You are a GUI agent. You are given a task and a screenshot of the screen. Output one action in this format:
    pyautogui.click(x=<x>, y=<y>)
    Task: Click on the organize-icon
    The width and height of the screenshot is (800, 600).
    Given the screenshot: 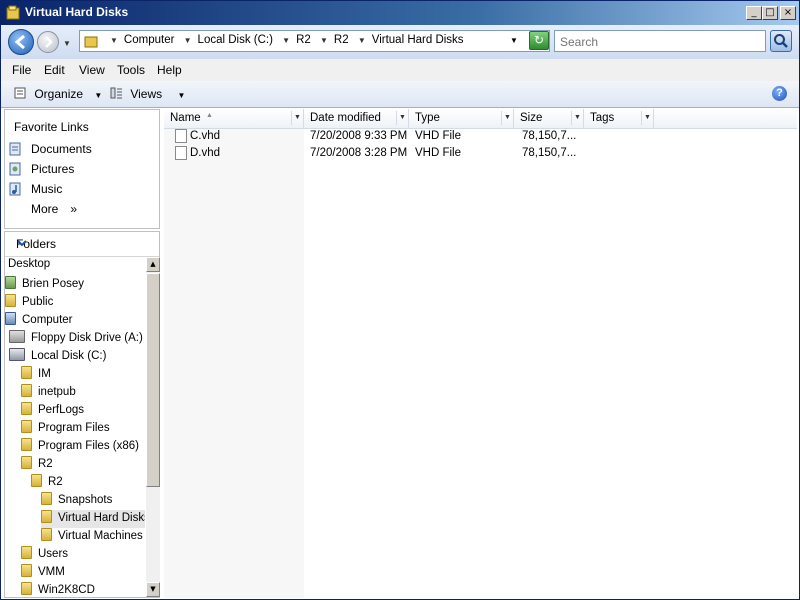 What is the action you would take?
    pyautogui.click(x=20, y=93)
    